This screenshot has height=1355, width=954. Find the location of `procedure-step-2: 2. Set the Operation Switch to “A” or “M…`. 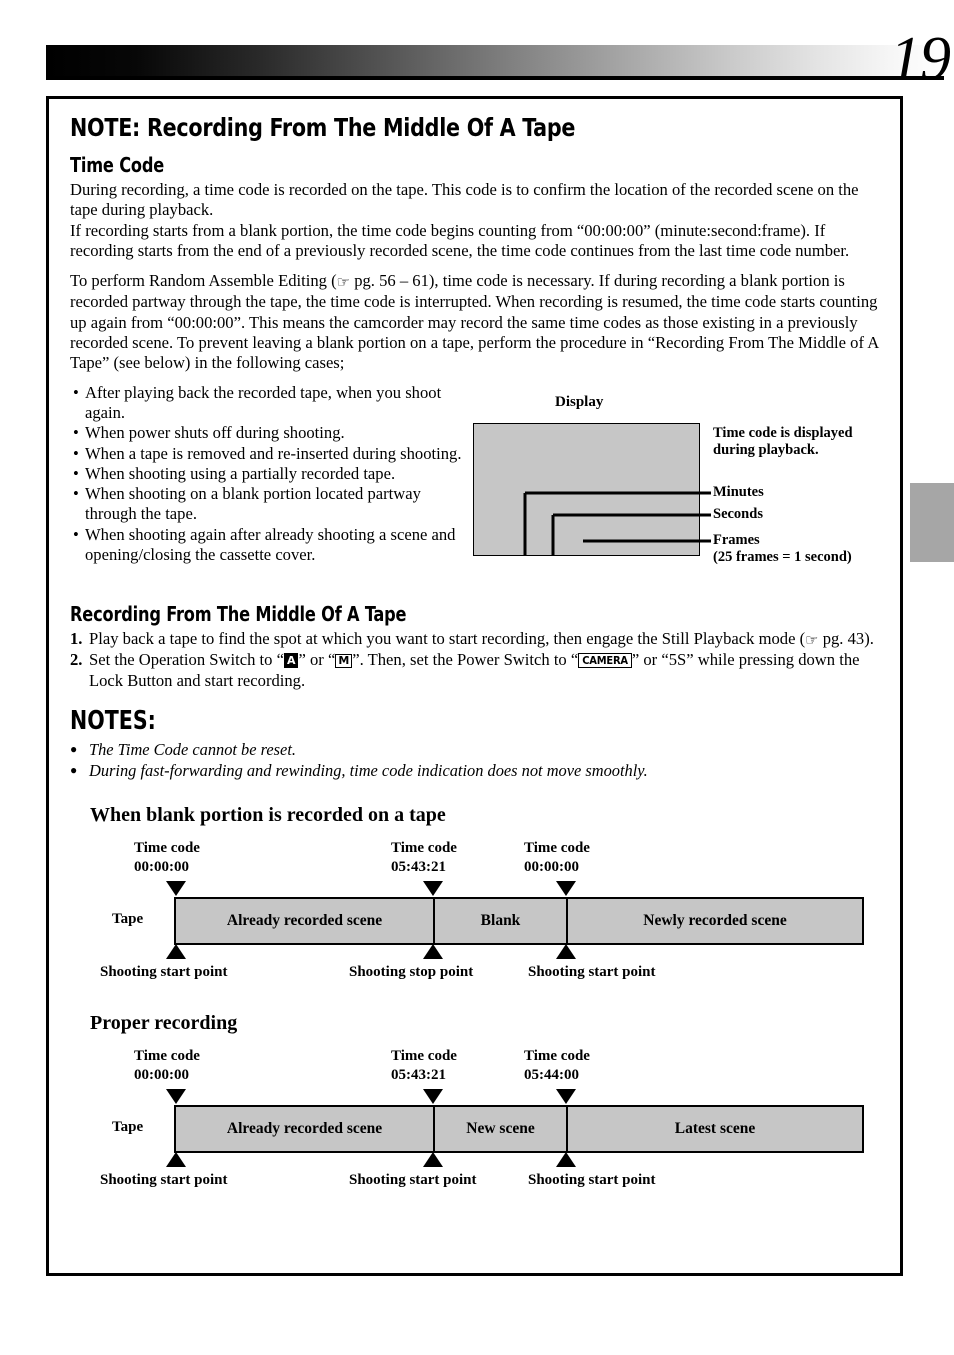

procedure-step-2: 2. Set the Operation Switch to “A” or “M… is located at coordinates (480, 671).